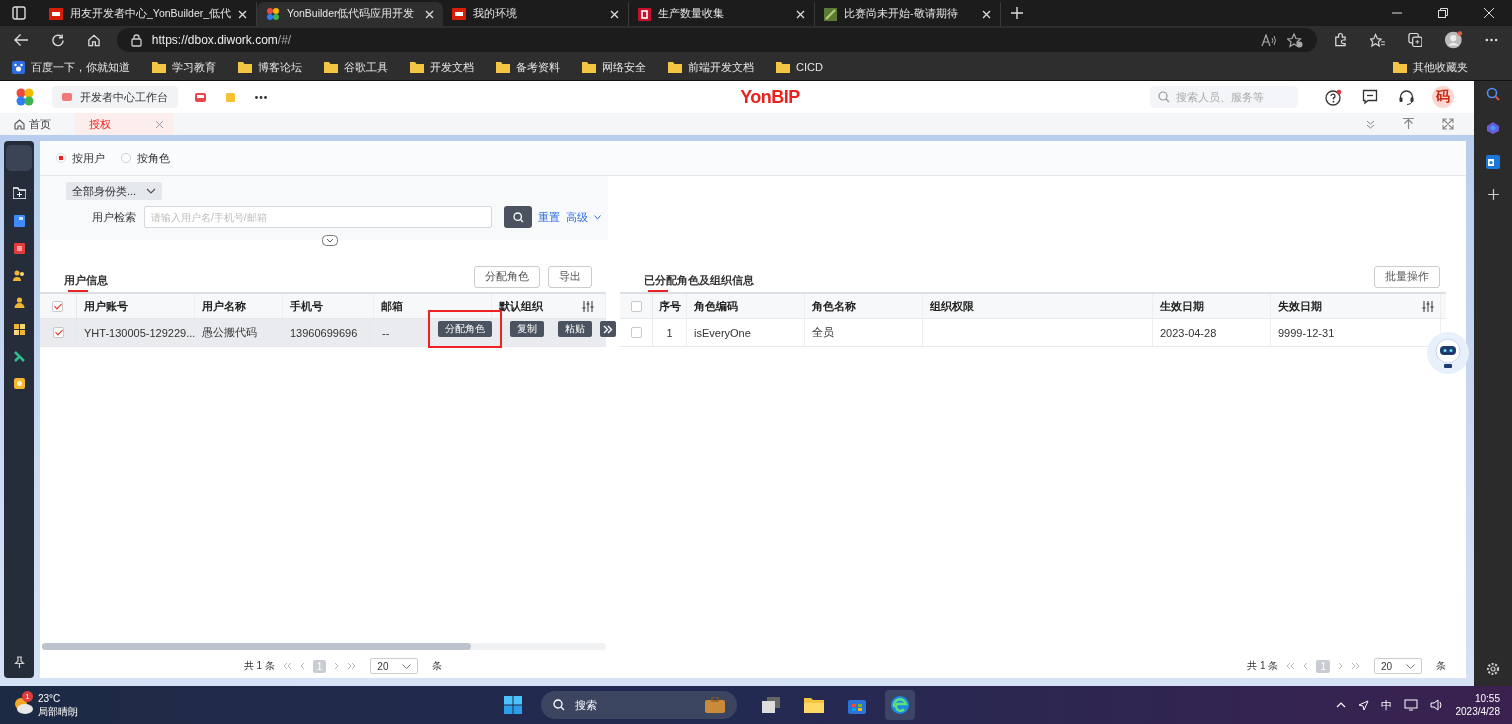 This screenshot has width=1512, height=724. Describe the element at coordinates (328, 306) in the screenshot. I see `column-header: 手机号` at that location.